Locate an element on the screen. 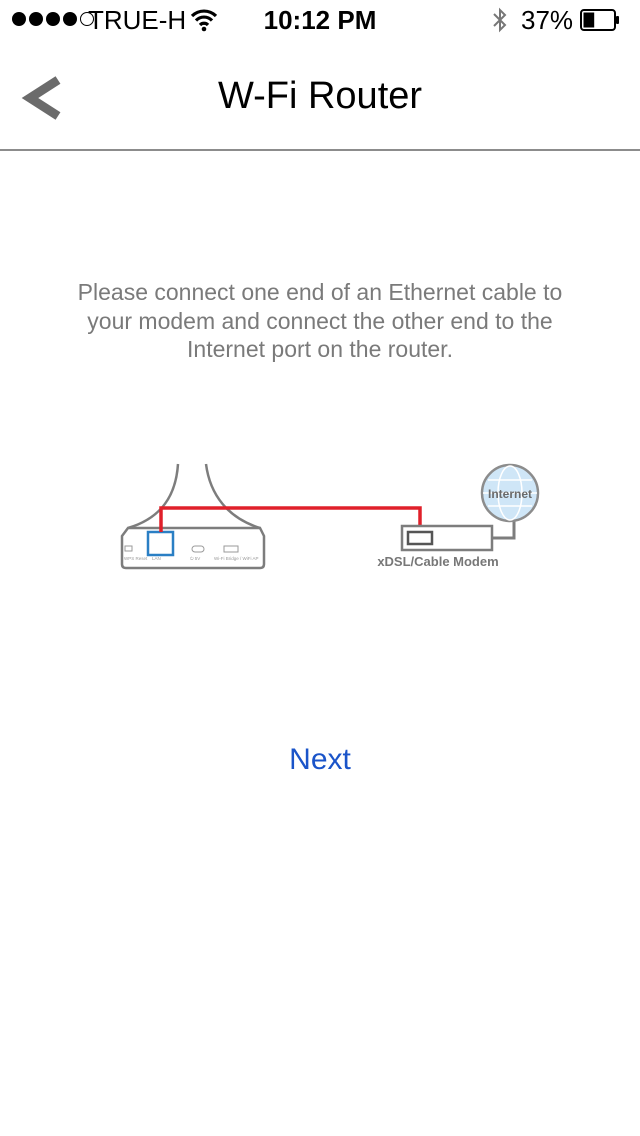 This screenshot has height=1136, width=640. router-port-icon is located at coordinates (160, 543).